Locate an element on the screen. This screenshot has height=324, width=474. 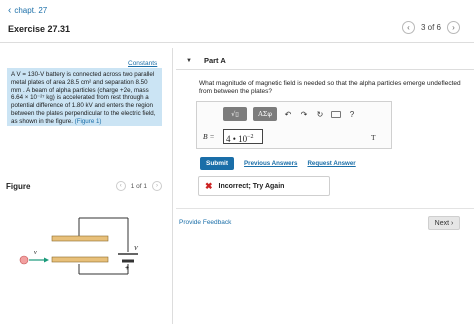
answer-base: 4 • 10 is located at coordinates (237, 139).